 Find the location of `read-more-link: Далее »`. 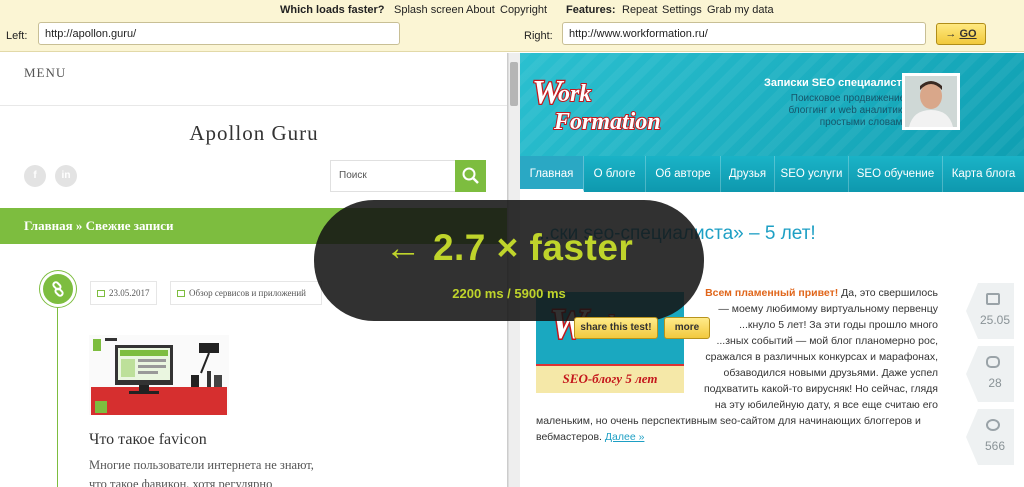

read-more-link: Далее » is located at coordinates (625, 437).